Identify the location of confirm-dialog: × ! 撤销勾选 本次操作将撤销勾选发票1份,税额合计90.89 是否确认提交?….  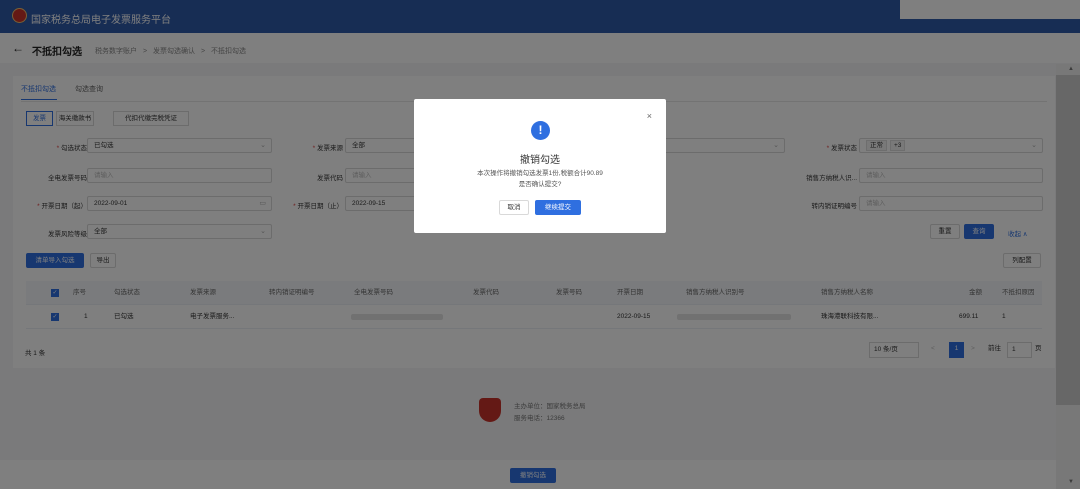
(540, 166).